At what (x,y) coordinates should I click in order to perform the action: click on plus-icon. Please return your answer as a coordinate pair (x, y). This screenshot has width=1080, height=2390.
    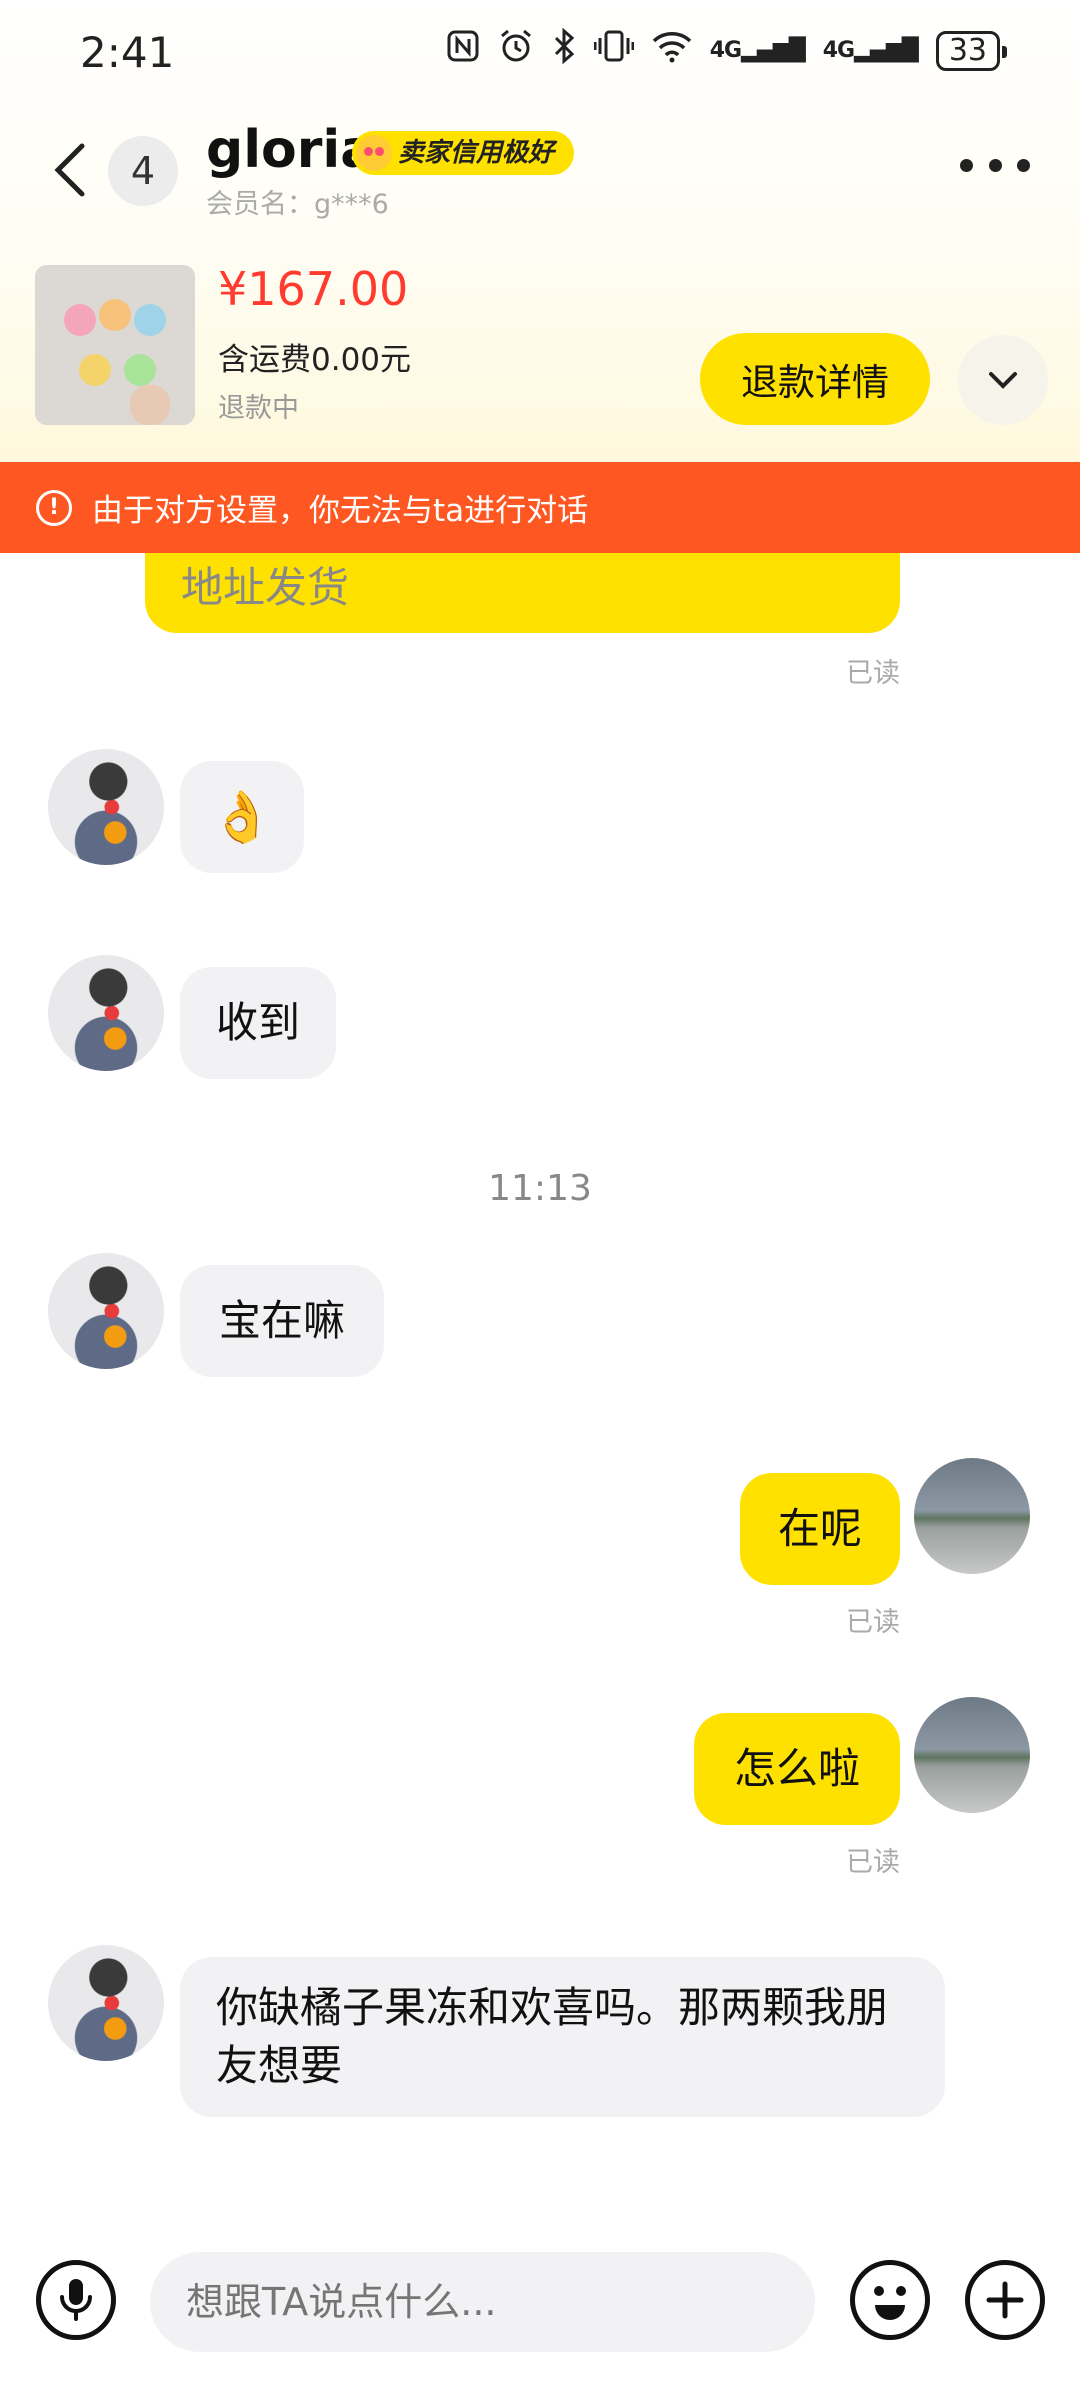
    Looking at the image, I should click on (1005, 2300).